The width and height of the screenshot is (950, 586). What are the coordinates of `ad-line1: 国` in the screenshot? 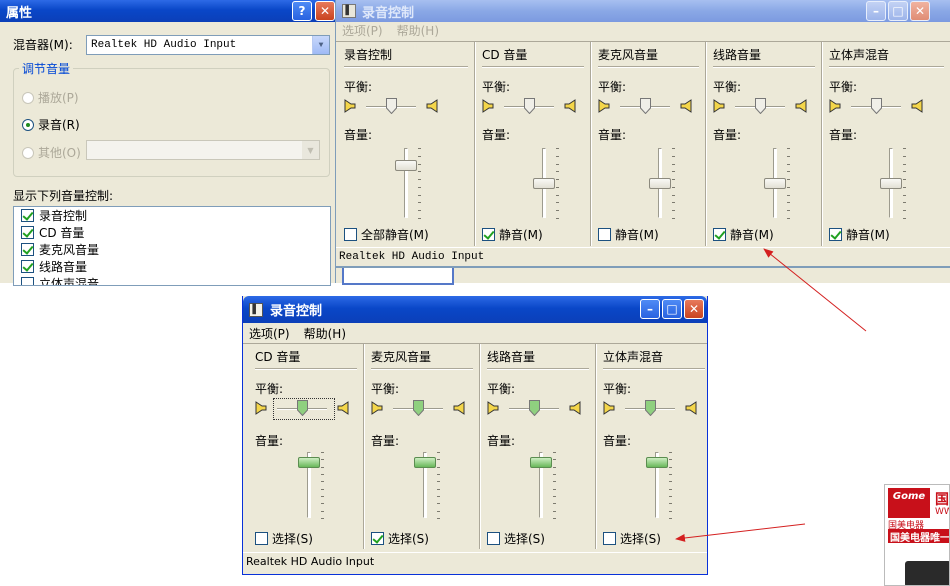 It's located at (942, 500).